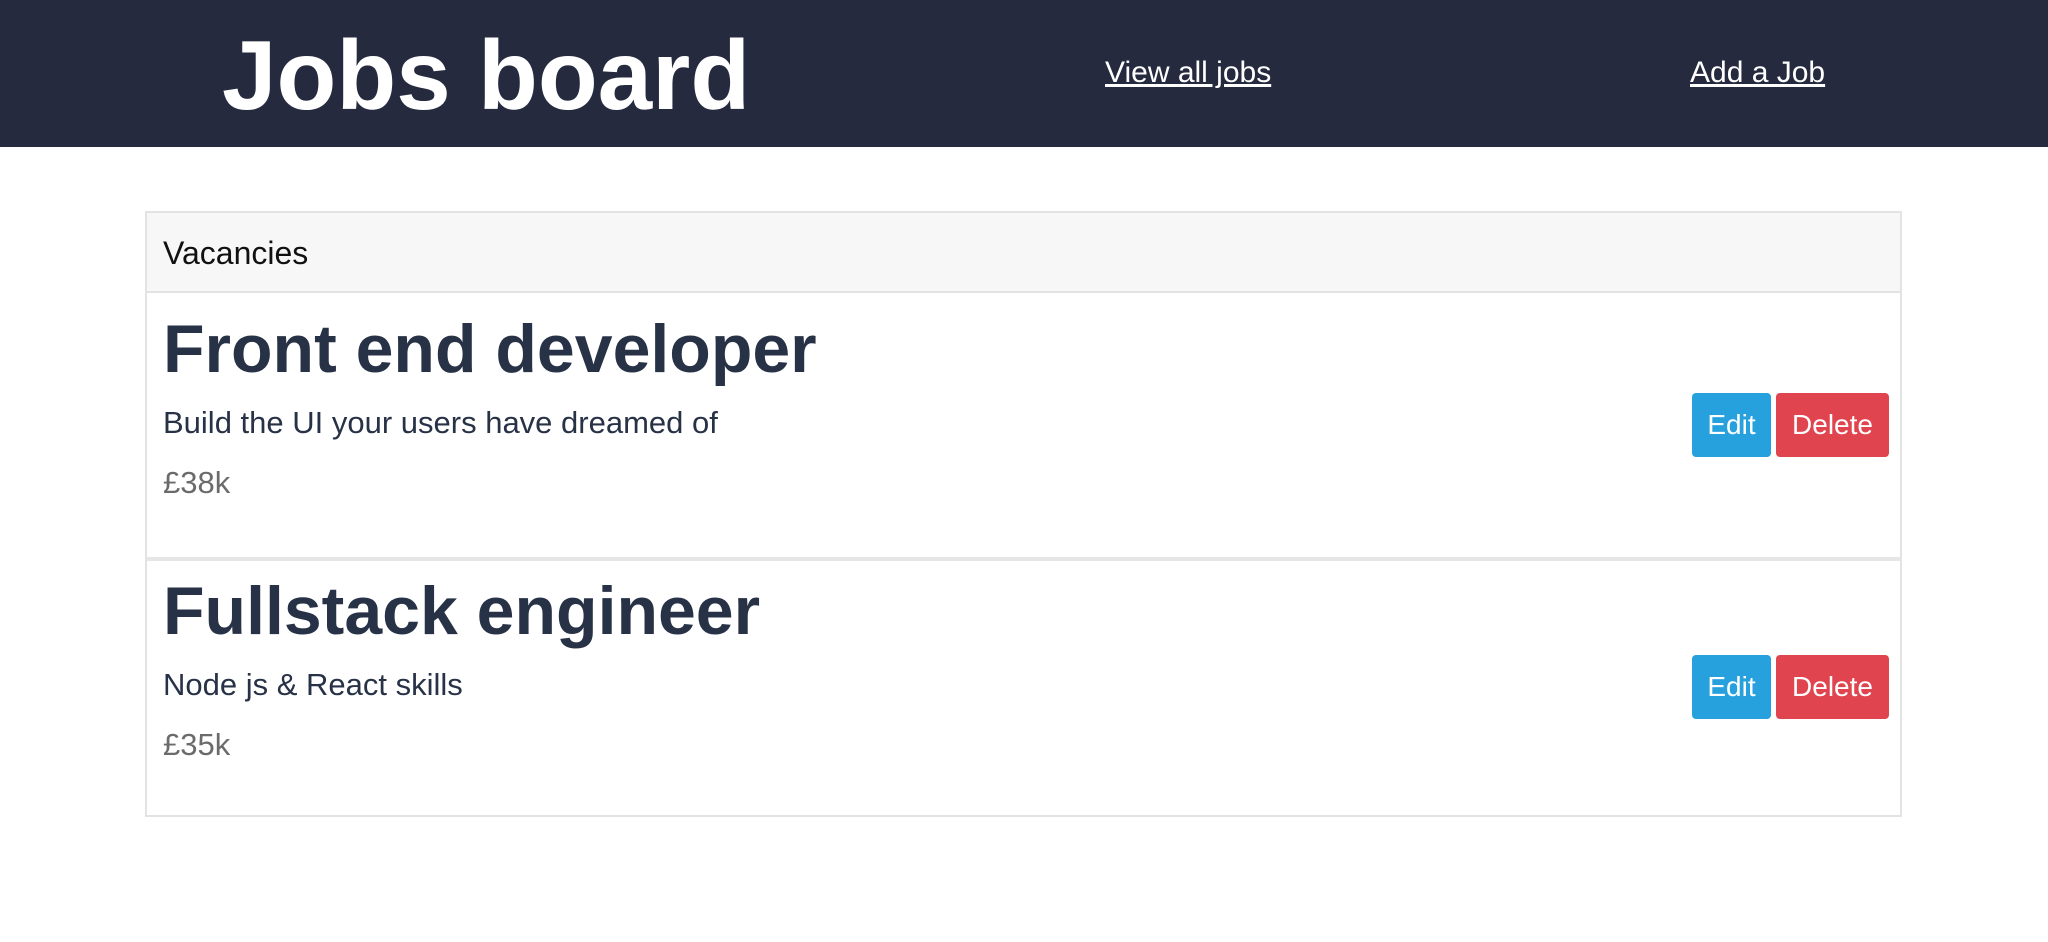 The image size is (2048, 942). What do you see at coordinates (197, 744) in the screenshot?
I see `job-salary: £35k` at bounding box center [197, 744].